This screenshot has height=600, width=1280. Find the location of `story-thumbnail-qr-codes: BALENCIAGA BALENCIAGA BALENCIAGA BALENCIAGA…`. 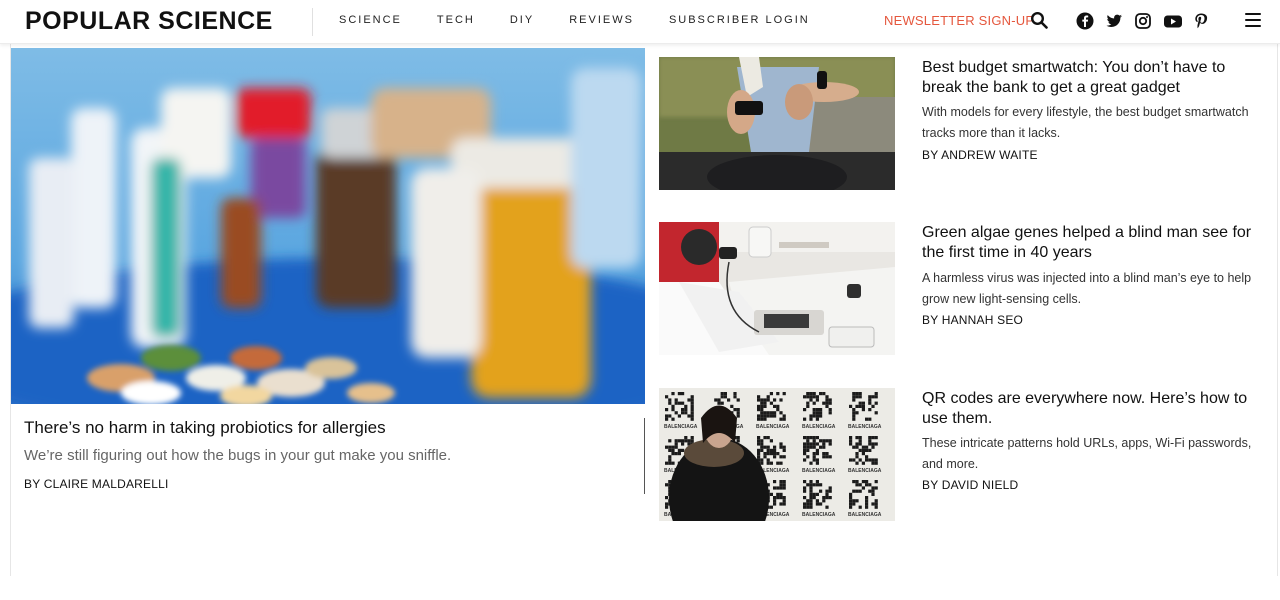

story-thumbnail-qr-codes: BALENCIAGA BALENCIAGA BALENCIAGA BALENCIAGA… is located at coordinates (777, 454).